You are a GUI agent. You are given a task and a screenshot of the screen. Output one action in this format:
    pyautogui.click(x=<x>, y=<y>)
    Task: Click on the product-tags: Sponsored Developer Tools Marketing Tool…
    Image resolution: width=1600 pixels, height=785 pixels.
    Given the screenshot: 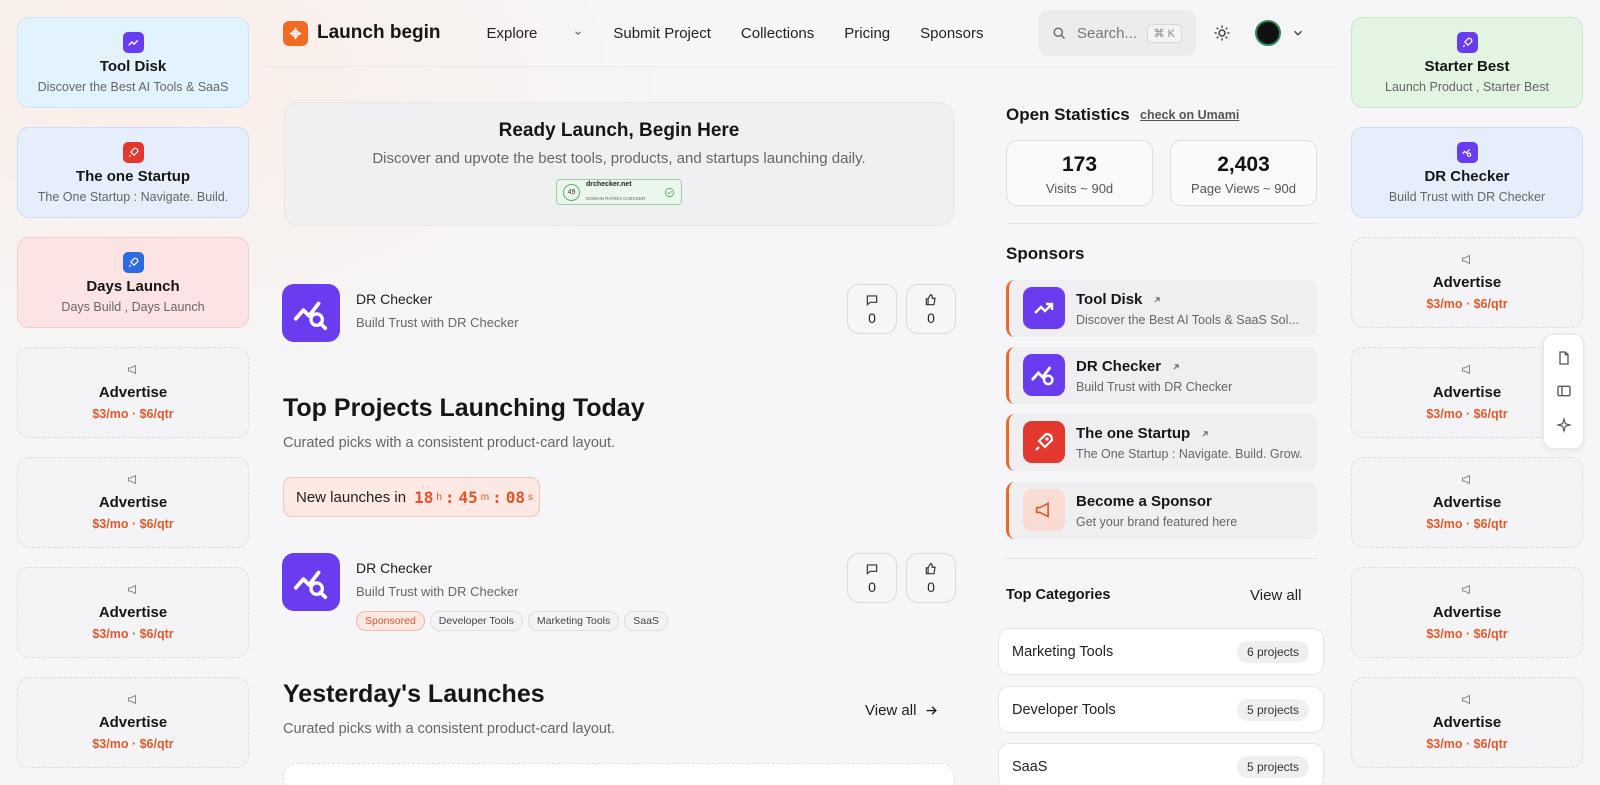 What is the action you would take?
    pyautogui.click(x=514, y=621)
    